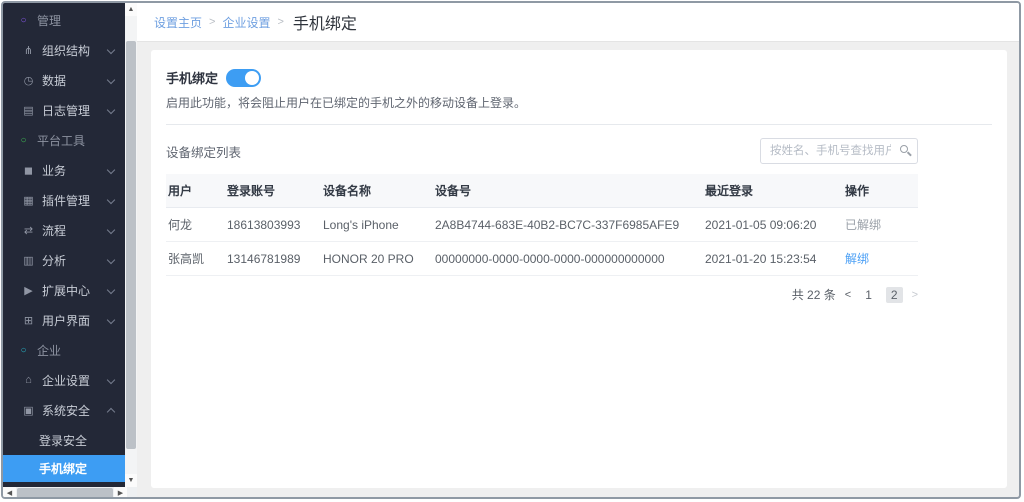  I want to click on sidebar-section-label: 平台工具, so click(61, 140).